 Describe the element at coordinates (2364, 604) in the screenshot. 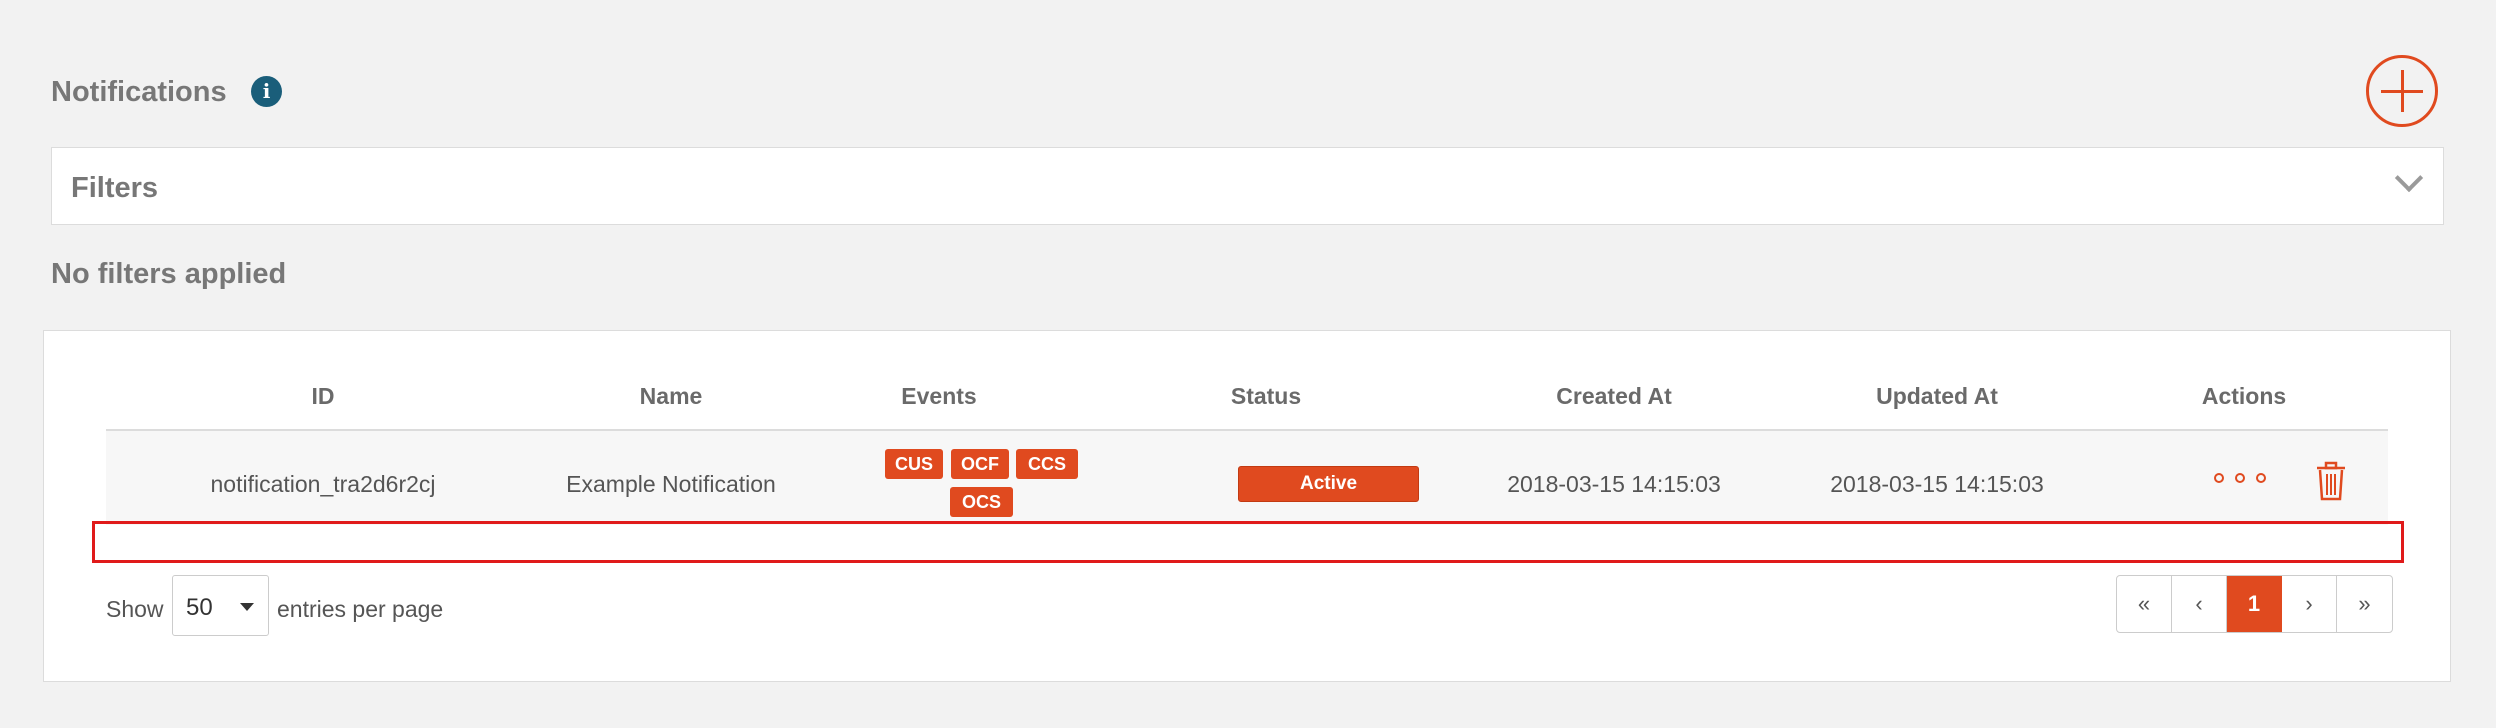

I see `last-page-button: »` at that location.